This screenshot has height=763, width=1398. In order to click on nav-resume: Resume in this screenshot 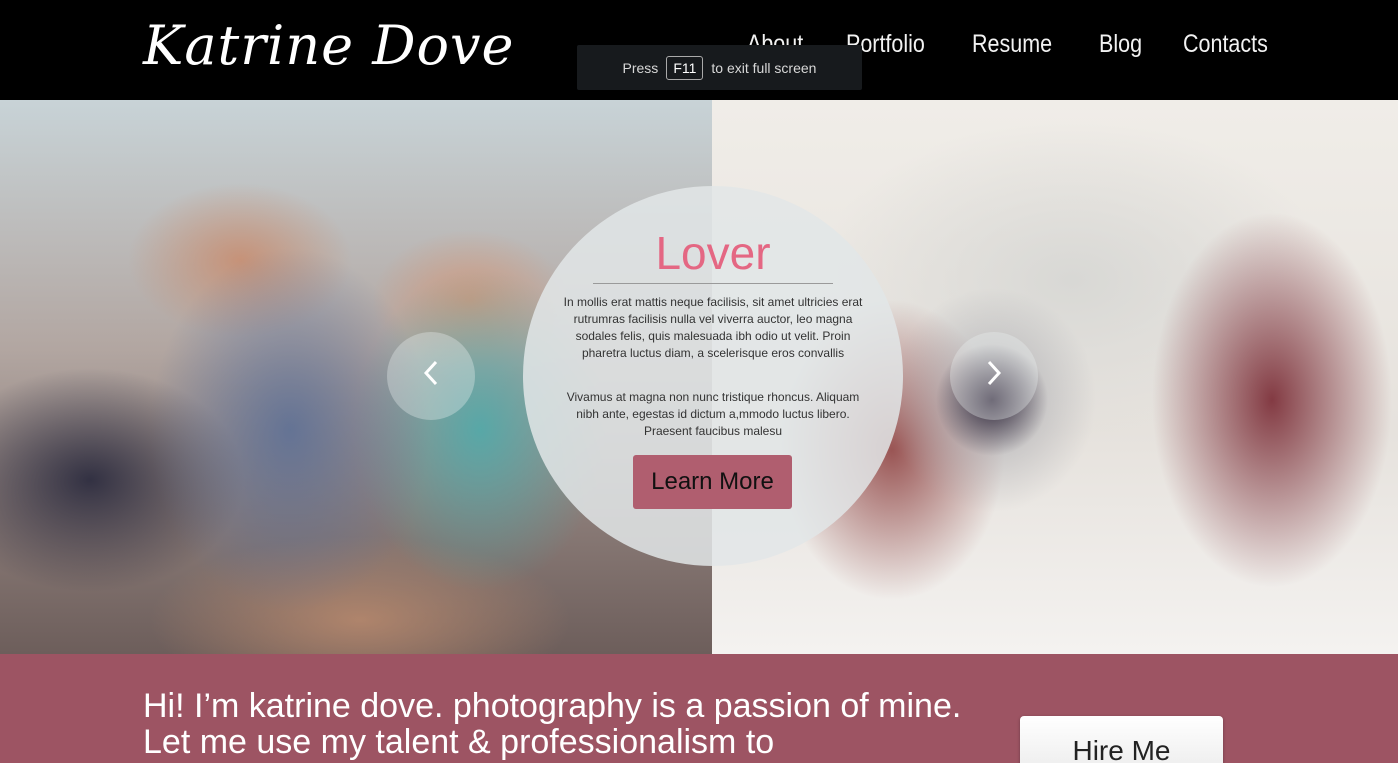, I will do `click(1012, 44)`.